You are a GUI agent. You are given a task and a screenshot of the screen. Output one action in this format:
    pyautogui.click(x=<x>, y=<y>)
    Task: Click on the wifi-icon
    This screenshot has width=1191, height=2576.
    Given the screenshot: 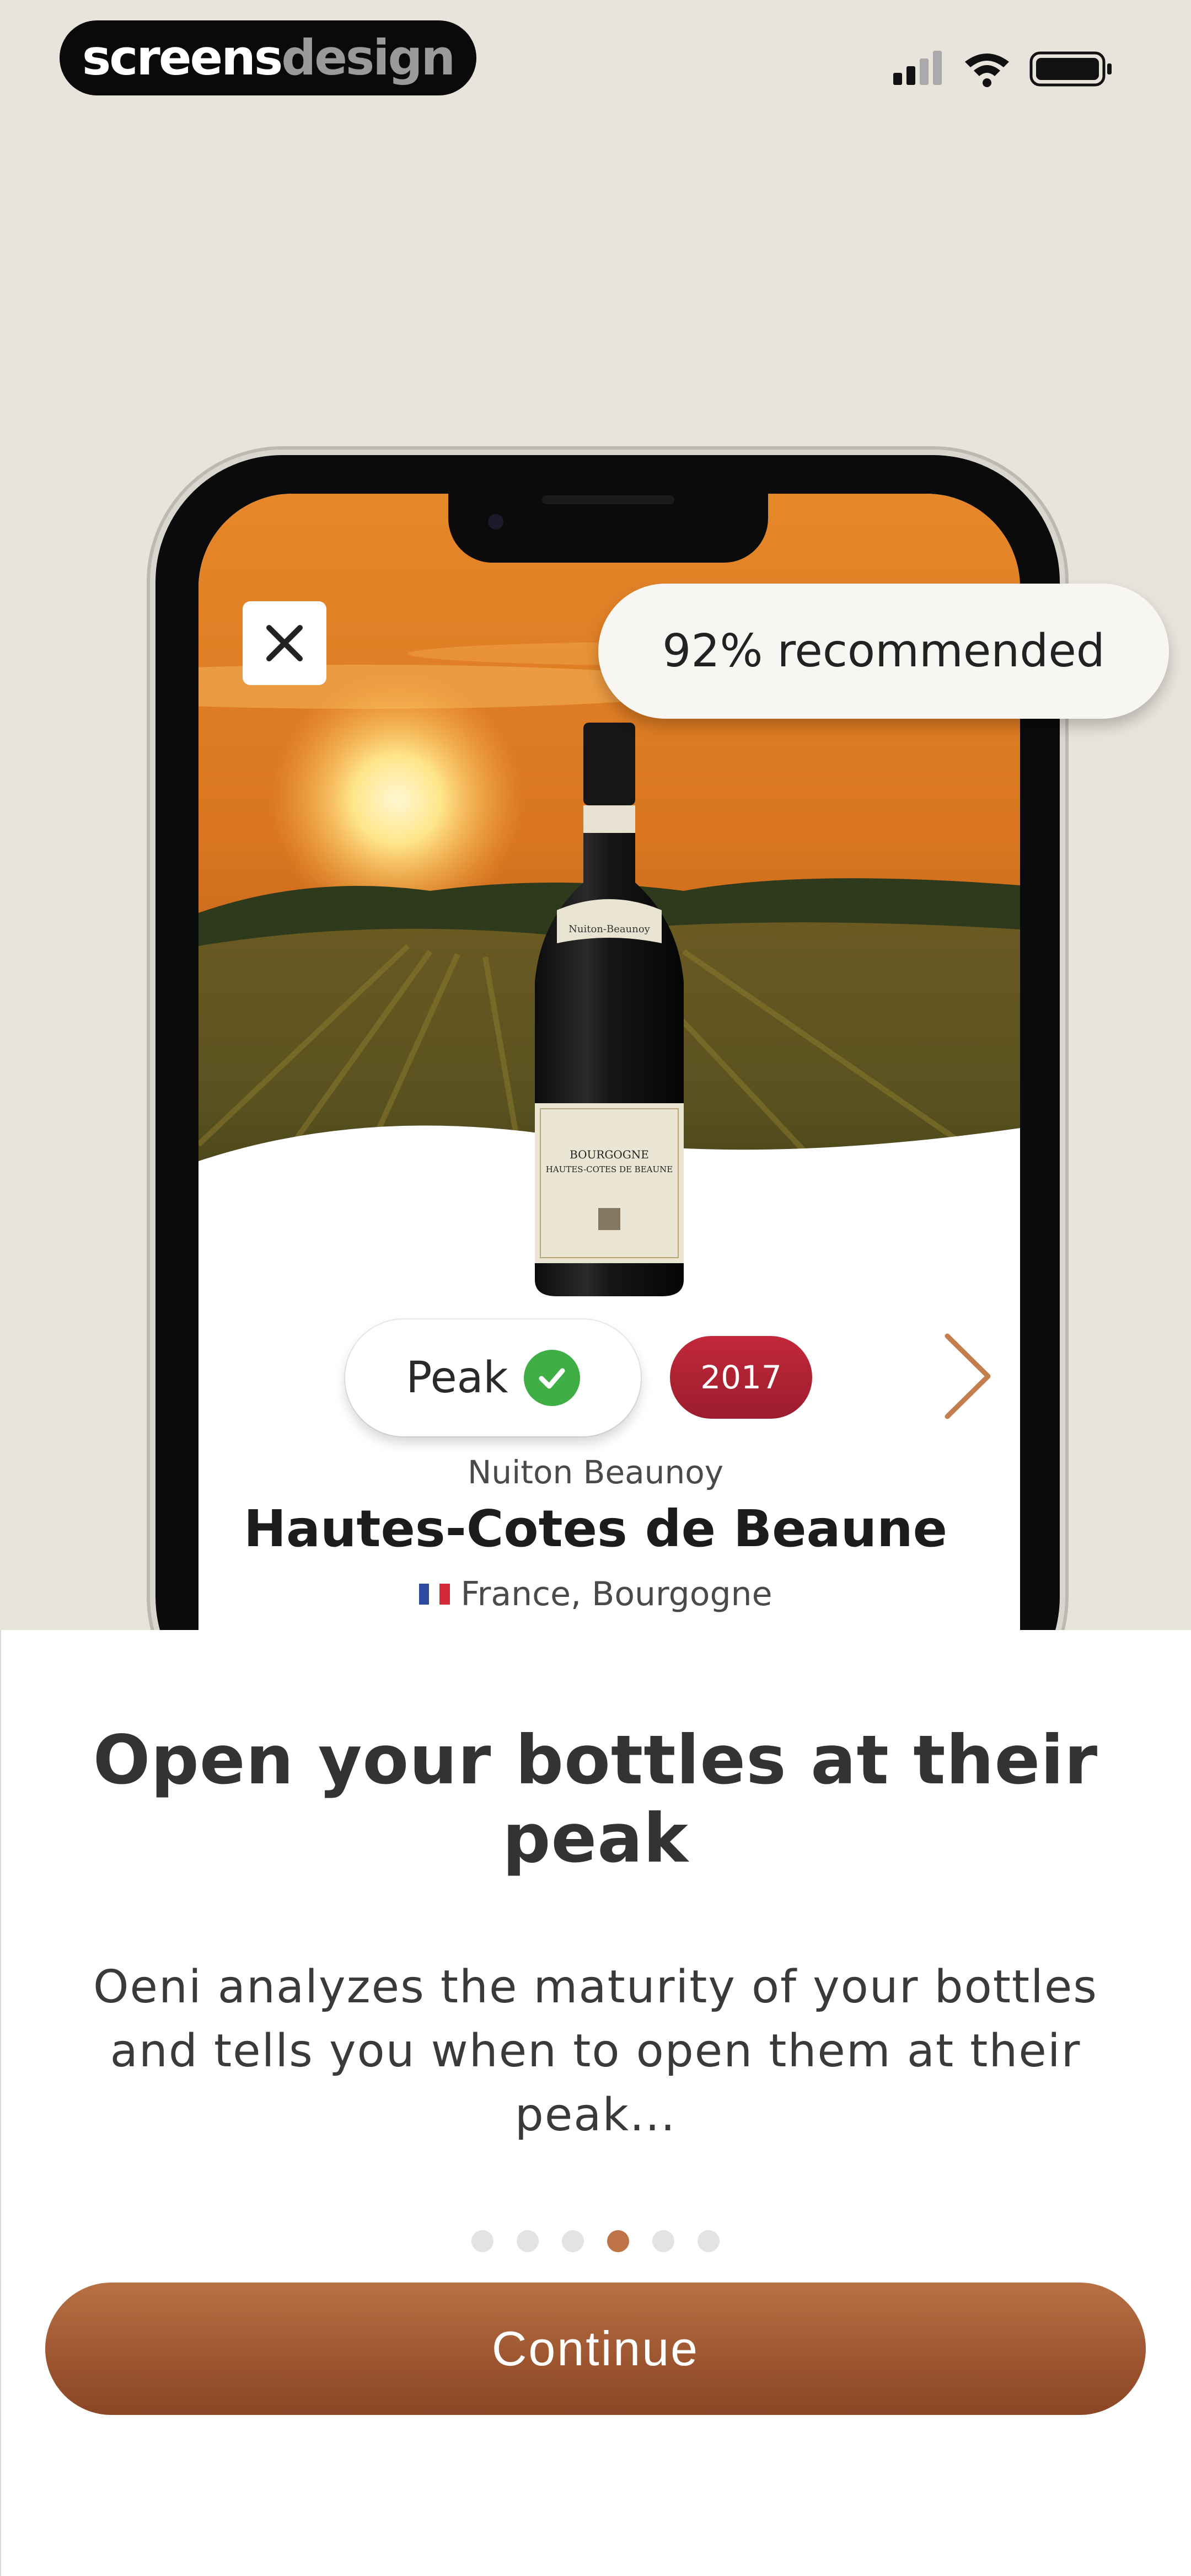 What is the action you would take?
    pyautogui.click(x=987, y=70)
    